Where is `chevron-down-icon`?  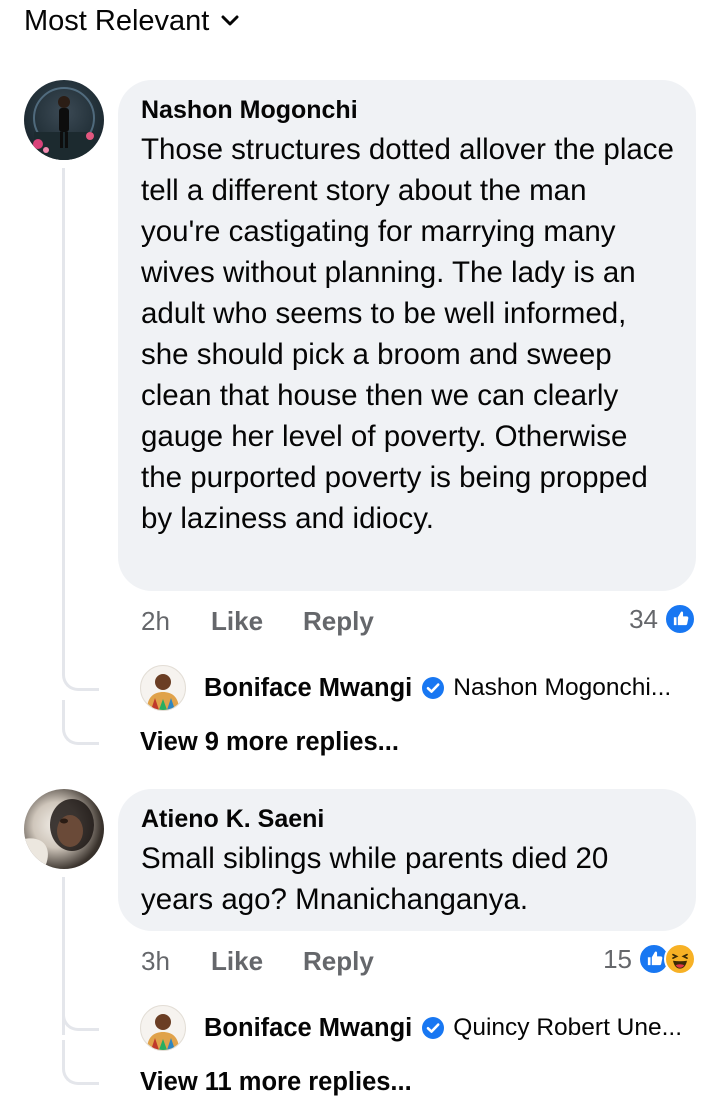 chevron-down-icon is located at coordinates (230, 20).